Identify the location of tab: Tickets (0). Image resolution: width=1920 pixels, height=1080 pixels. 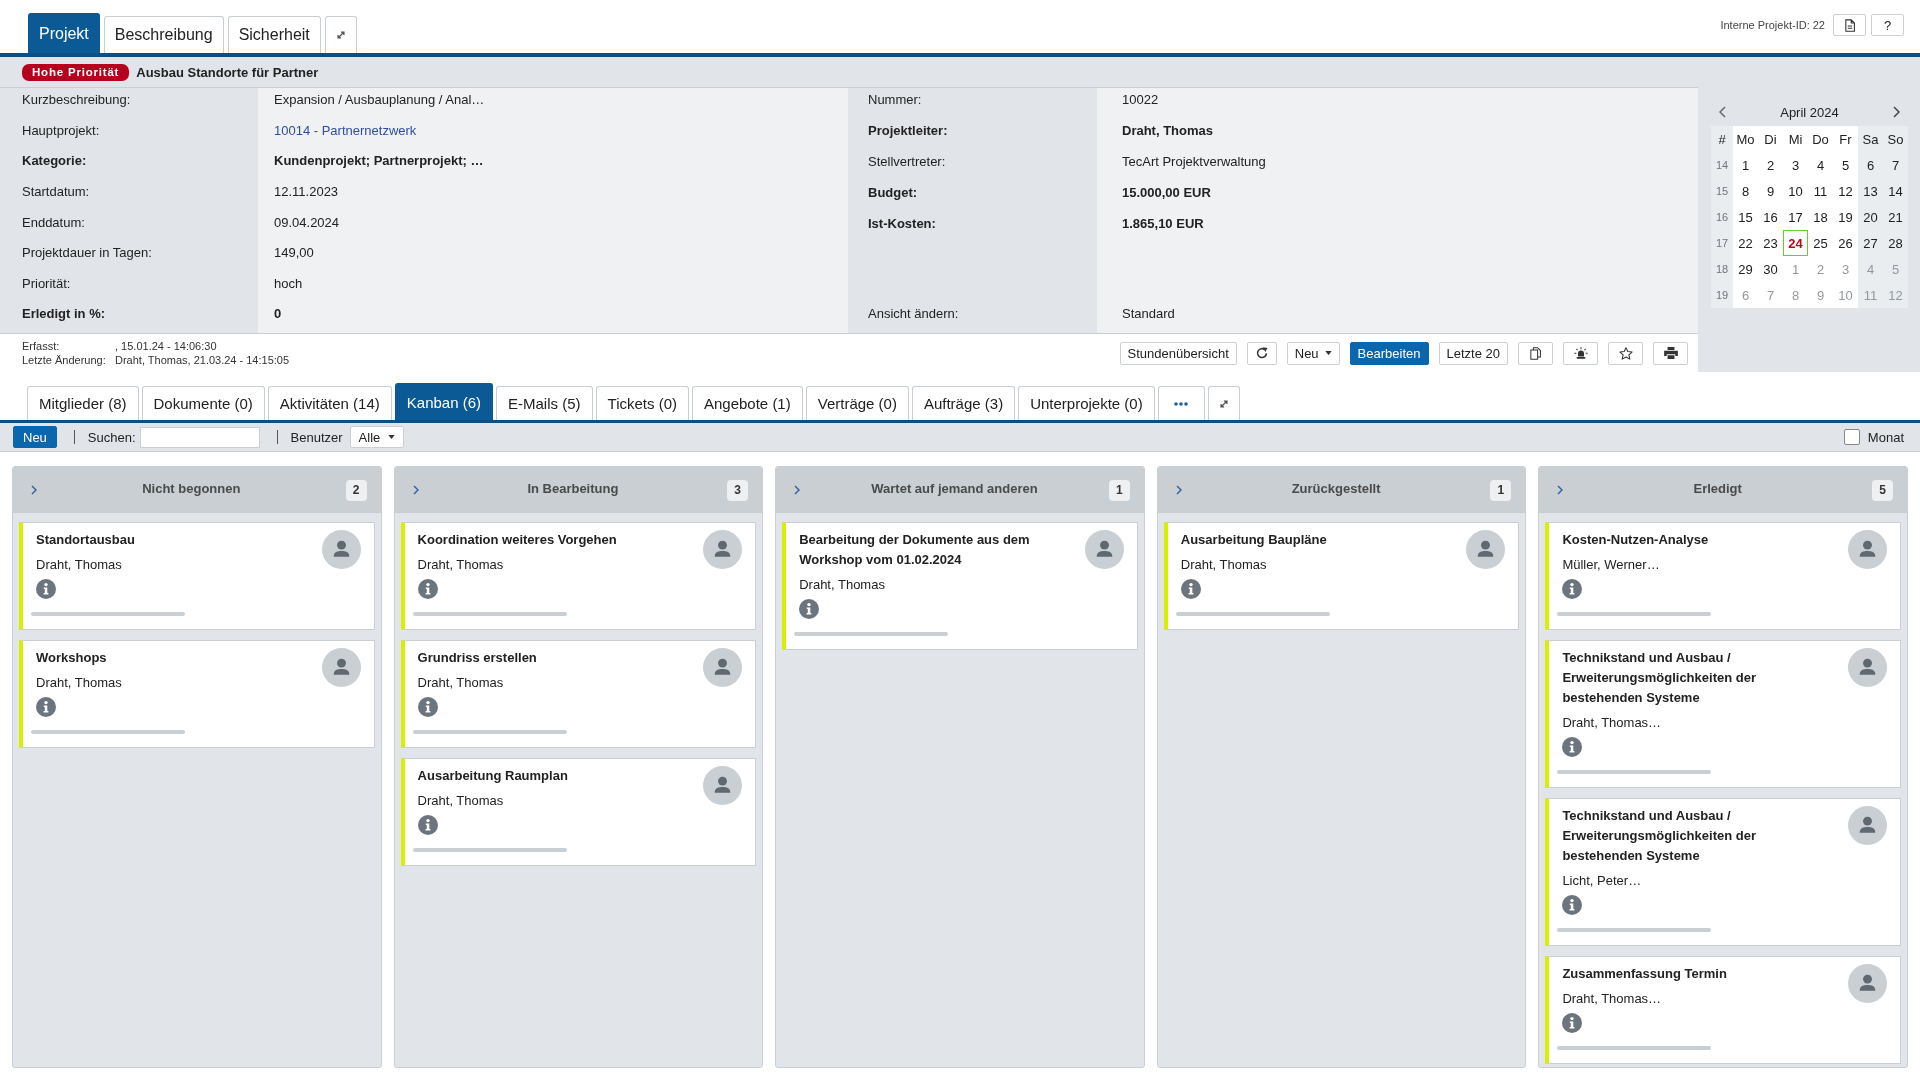
(642, 403).